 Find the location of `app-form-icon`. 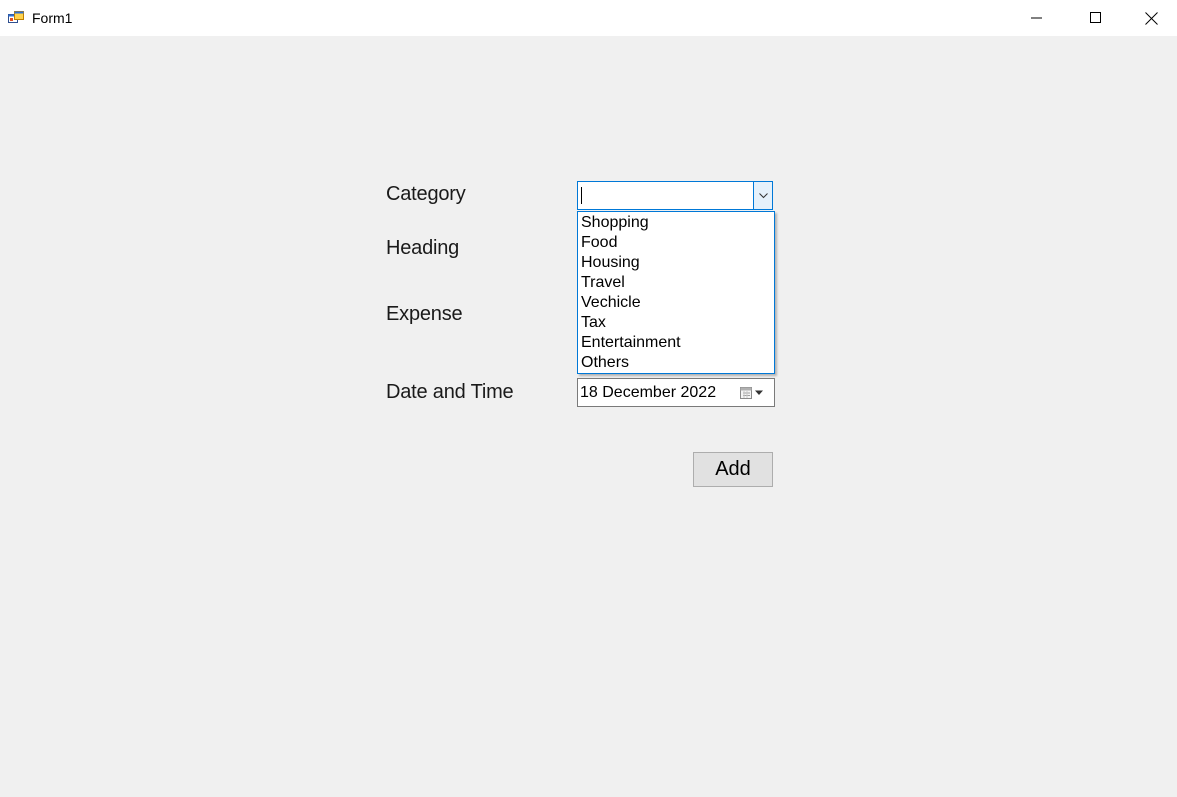

app-form-icon is located at coordinates (16, 18).